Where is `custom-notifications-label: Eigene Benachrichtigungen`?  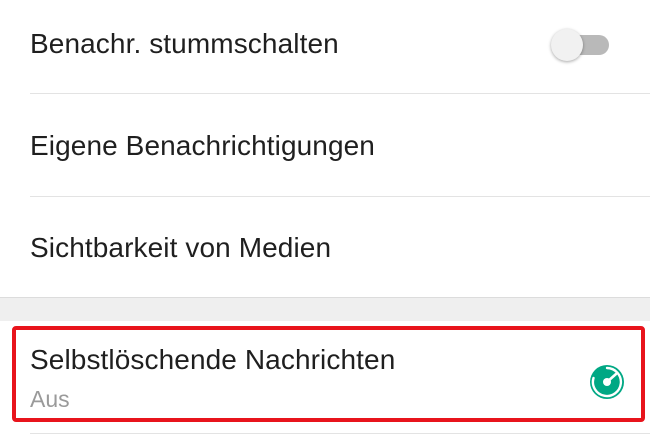 custom-notifications-label: Eigene Benachrichtigungen is located at coordinates (202, 145).